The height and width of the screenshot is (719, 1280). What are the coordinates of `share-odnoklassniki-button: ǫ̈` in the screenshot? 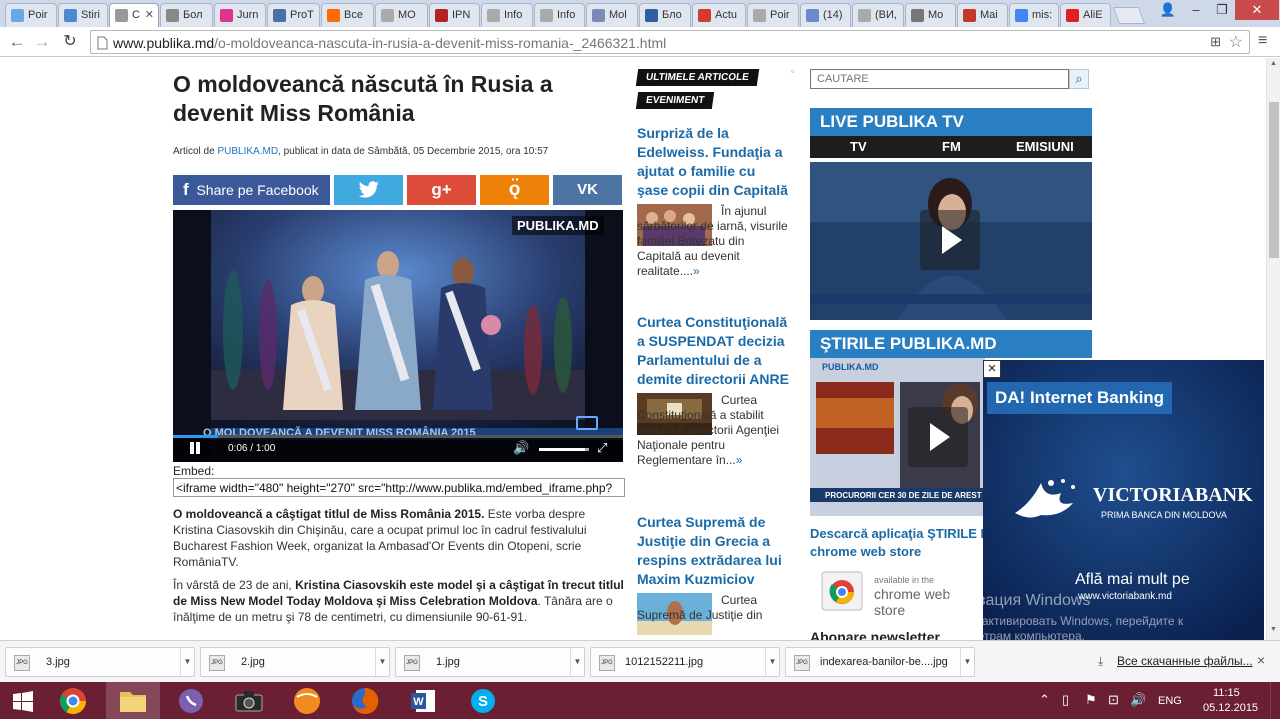 It's located at (514, 190).